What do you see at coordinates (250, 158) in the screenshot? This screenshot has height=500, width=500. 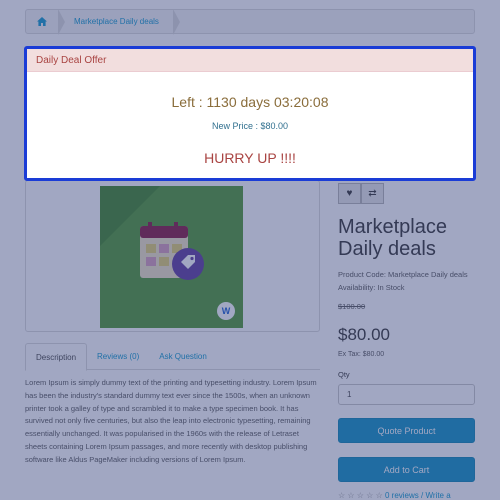 I see `hurry-up-text: HURRY UP !!!!` at bounding box center [250, 158].